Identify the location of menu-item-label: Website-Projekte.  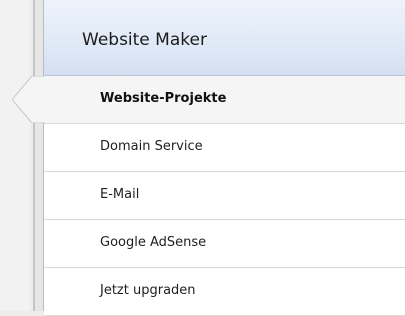
(163, 98).